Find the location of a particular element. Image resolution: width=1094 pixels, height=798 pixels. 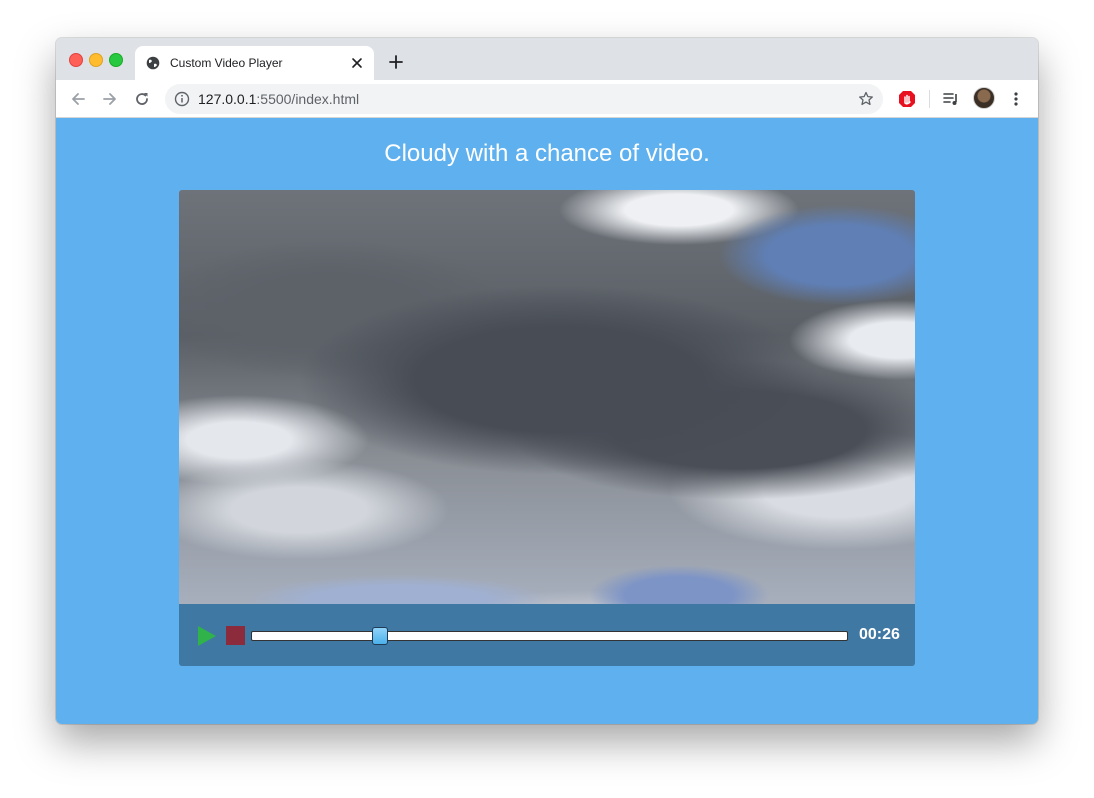

maximize-window-button is located at coordinates (116, 60).